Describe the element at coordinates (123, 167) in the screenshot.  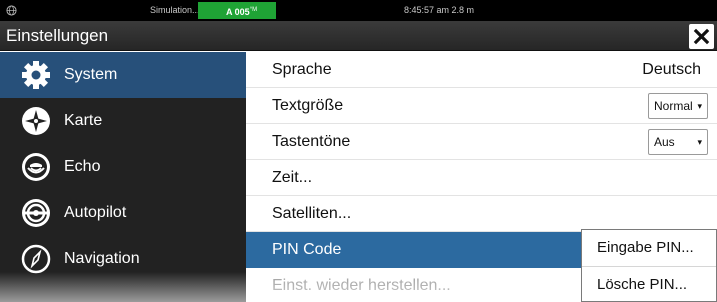
I see `sidebar-item-echo: Echo` at that location.